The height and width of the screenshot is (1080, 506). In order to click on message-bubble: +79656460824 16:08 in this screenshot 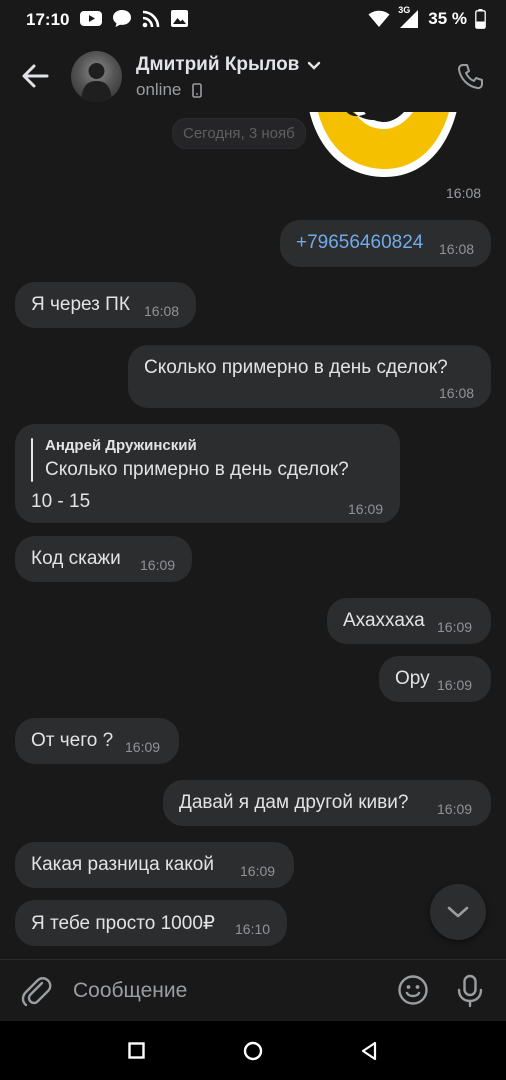, I will do `click(385, 243)`.